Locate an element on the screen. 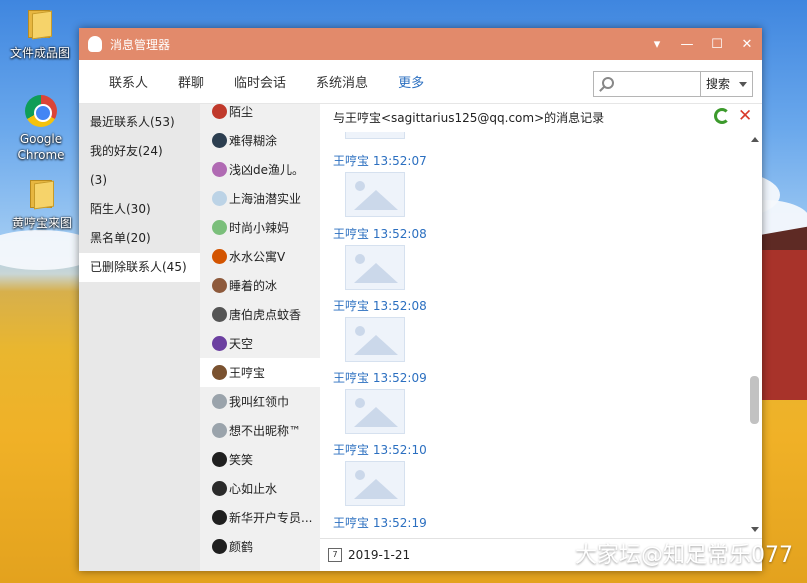  qq-penguin-icon is located at coordinates (95, 44).